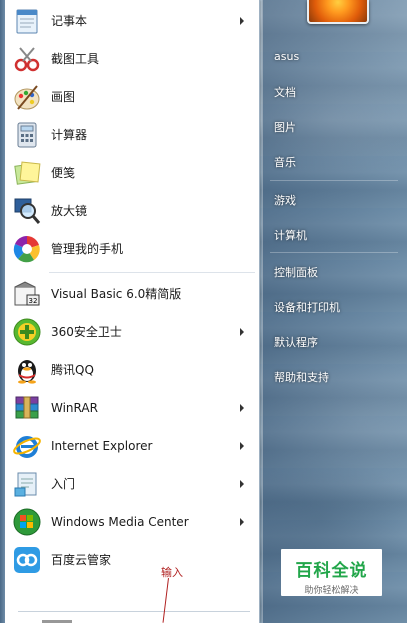 Image resolution: width=407 pixels, height=623 pixels. Describe the element at coordinates (132, 21) in the screenshot. I see `program-item-notepad: 记事本` at that location.